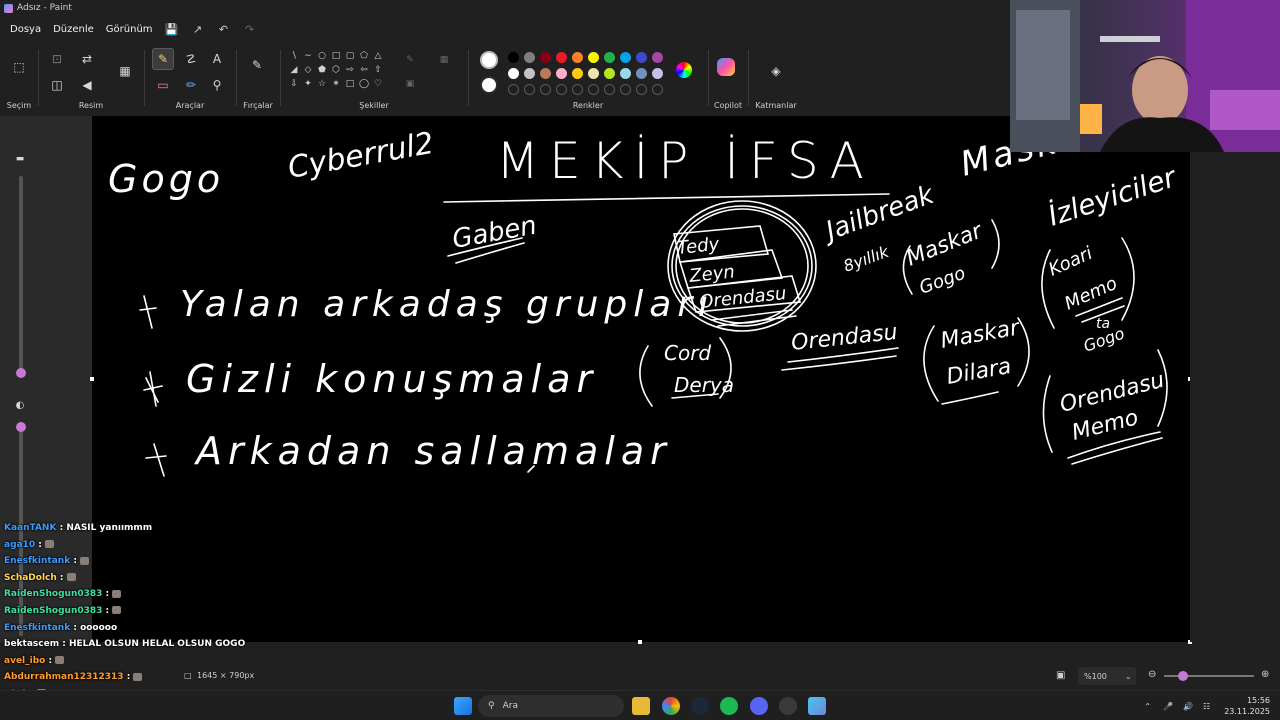  I want to click on size-slider, so click(21, 277).